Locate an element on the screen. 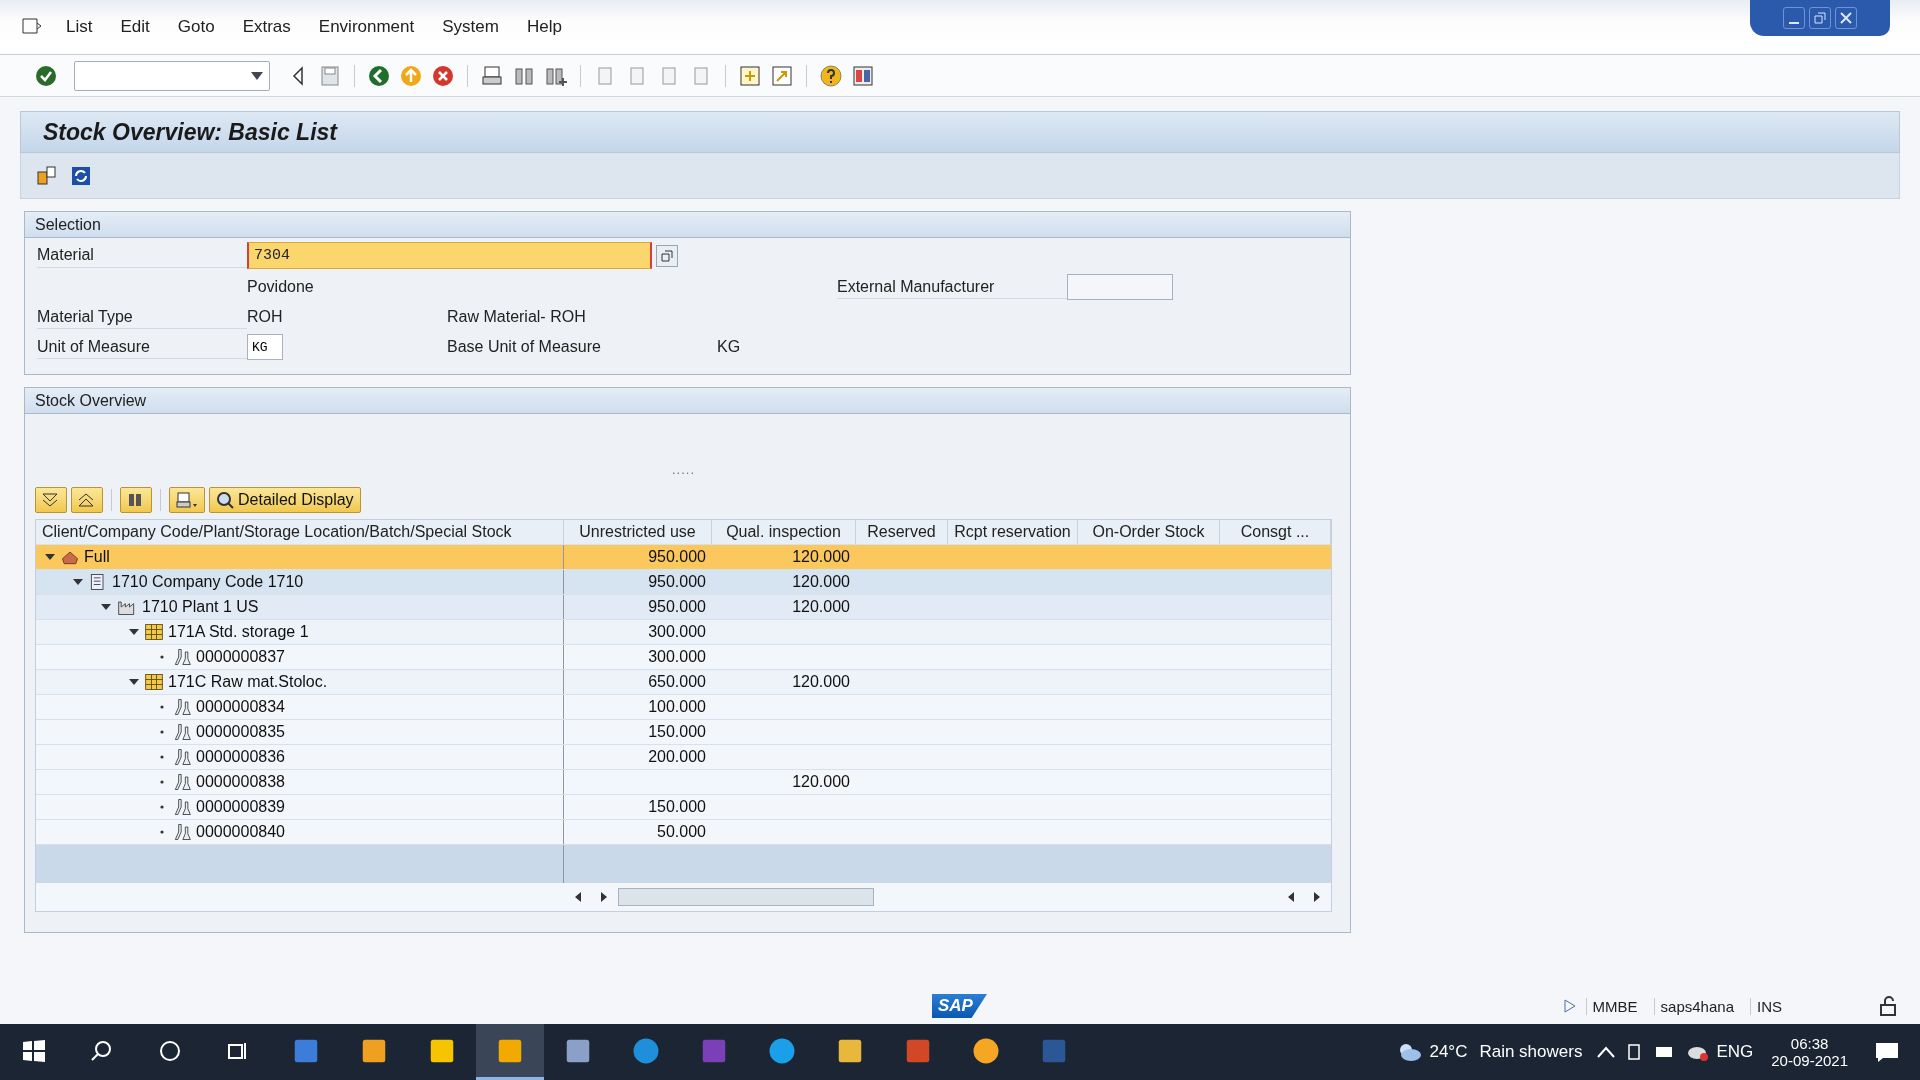 The height and width of the screenshot is (1080, 1920). tree-row: 1710 Plant 1 US 950.000 120.000 is located at coordinates (683, 607).